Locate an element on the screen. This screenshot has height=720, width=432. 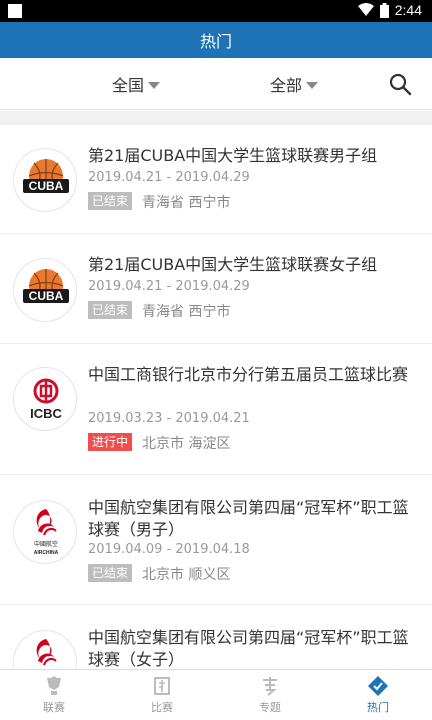
clock: 2:44 is located at coordinates (408, 10).